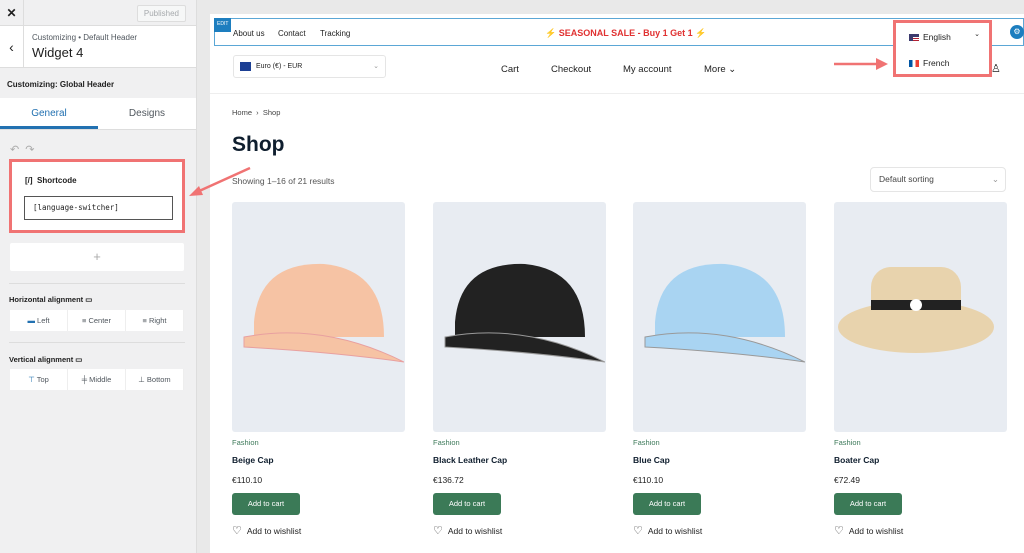 Image resolution: width=1024 pixels, height=553 pixels. What do you see at coordinates (847, 480) in the screenshot?
I see `product-price: €72.49` at bounding box center [847, 480].